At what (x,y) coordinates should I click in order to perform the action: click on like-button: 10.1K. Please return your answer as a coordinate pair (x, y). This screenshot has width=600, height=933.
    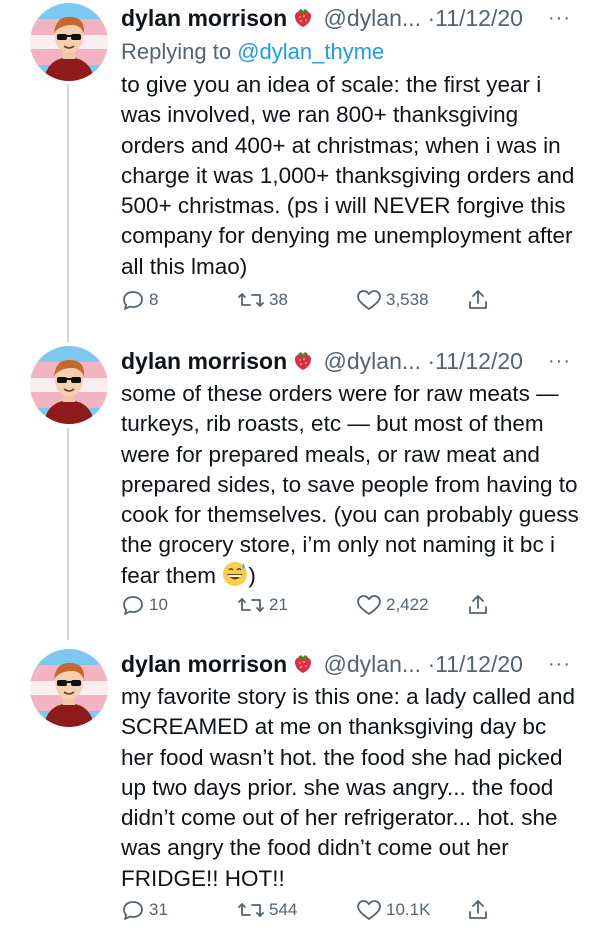
    Looking at the image, I should click on (393, 910).